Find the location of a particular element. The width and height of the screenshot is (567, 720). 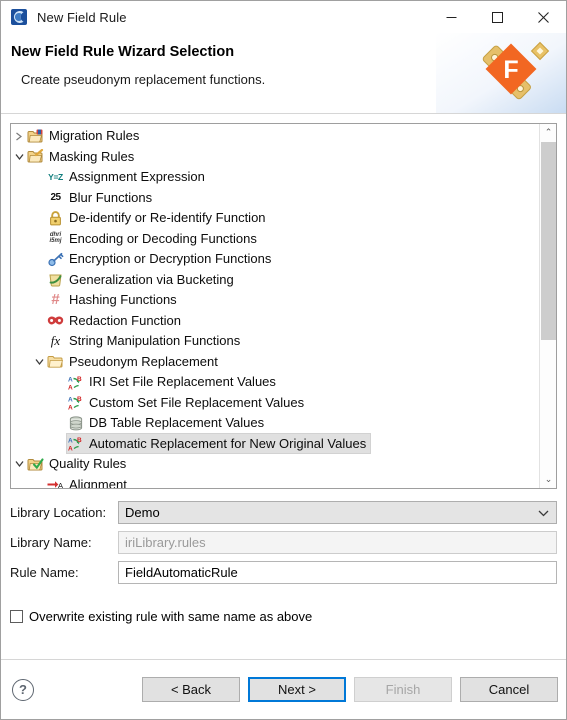

back-button: < Back is located at coordinates (191, 689).